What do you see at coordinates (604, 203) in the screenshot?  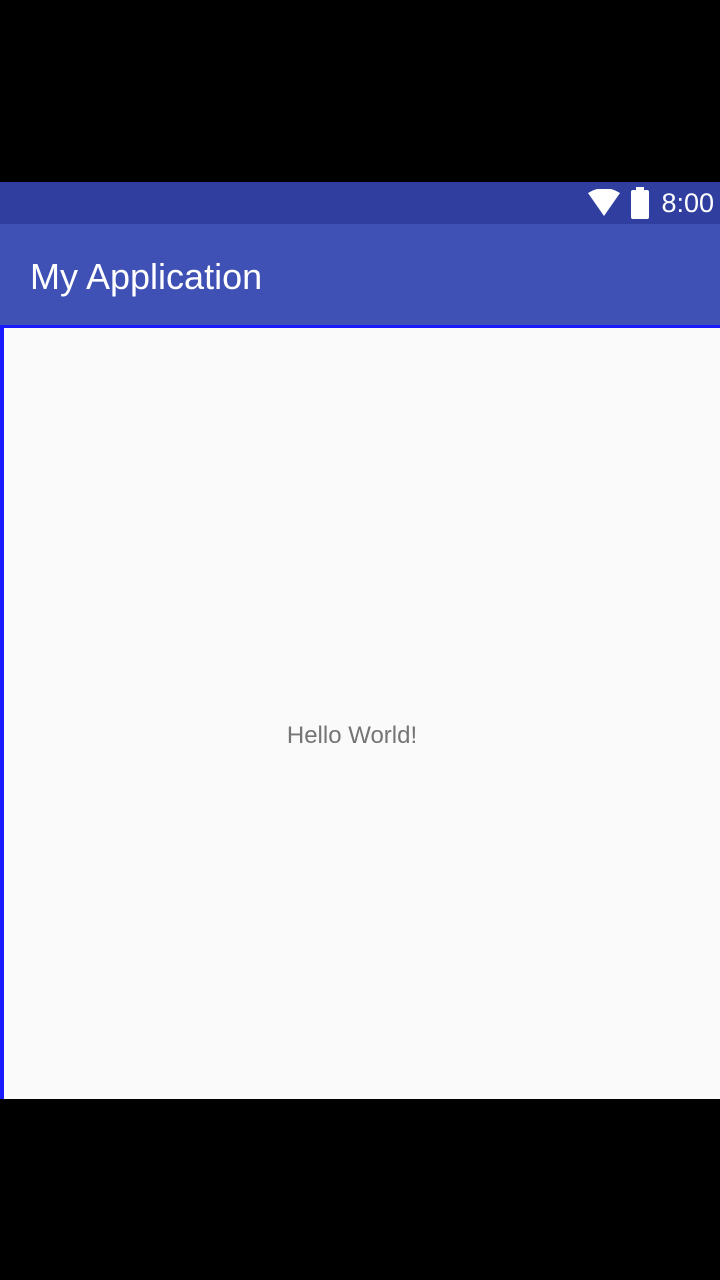 I see `wifi-icon` at bounding box center [604, 203].